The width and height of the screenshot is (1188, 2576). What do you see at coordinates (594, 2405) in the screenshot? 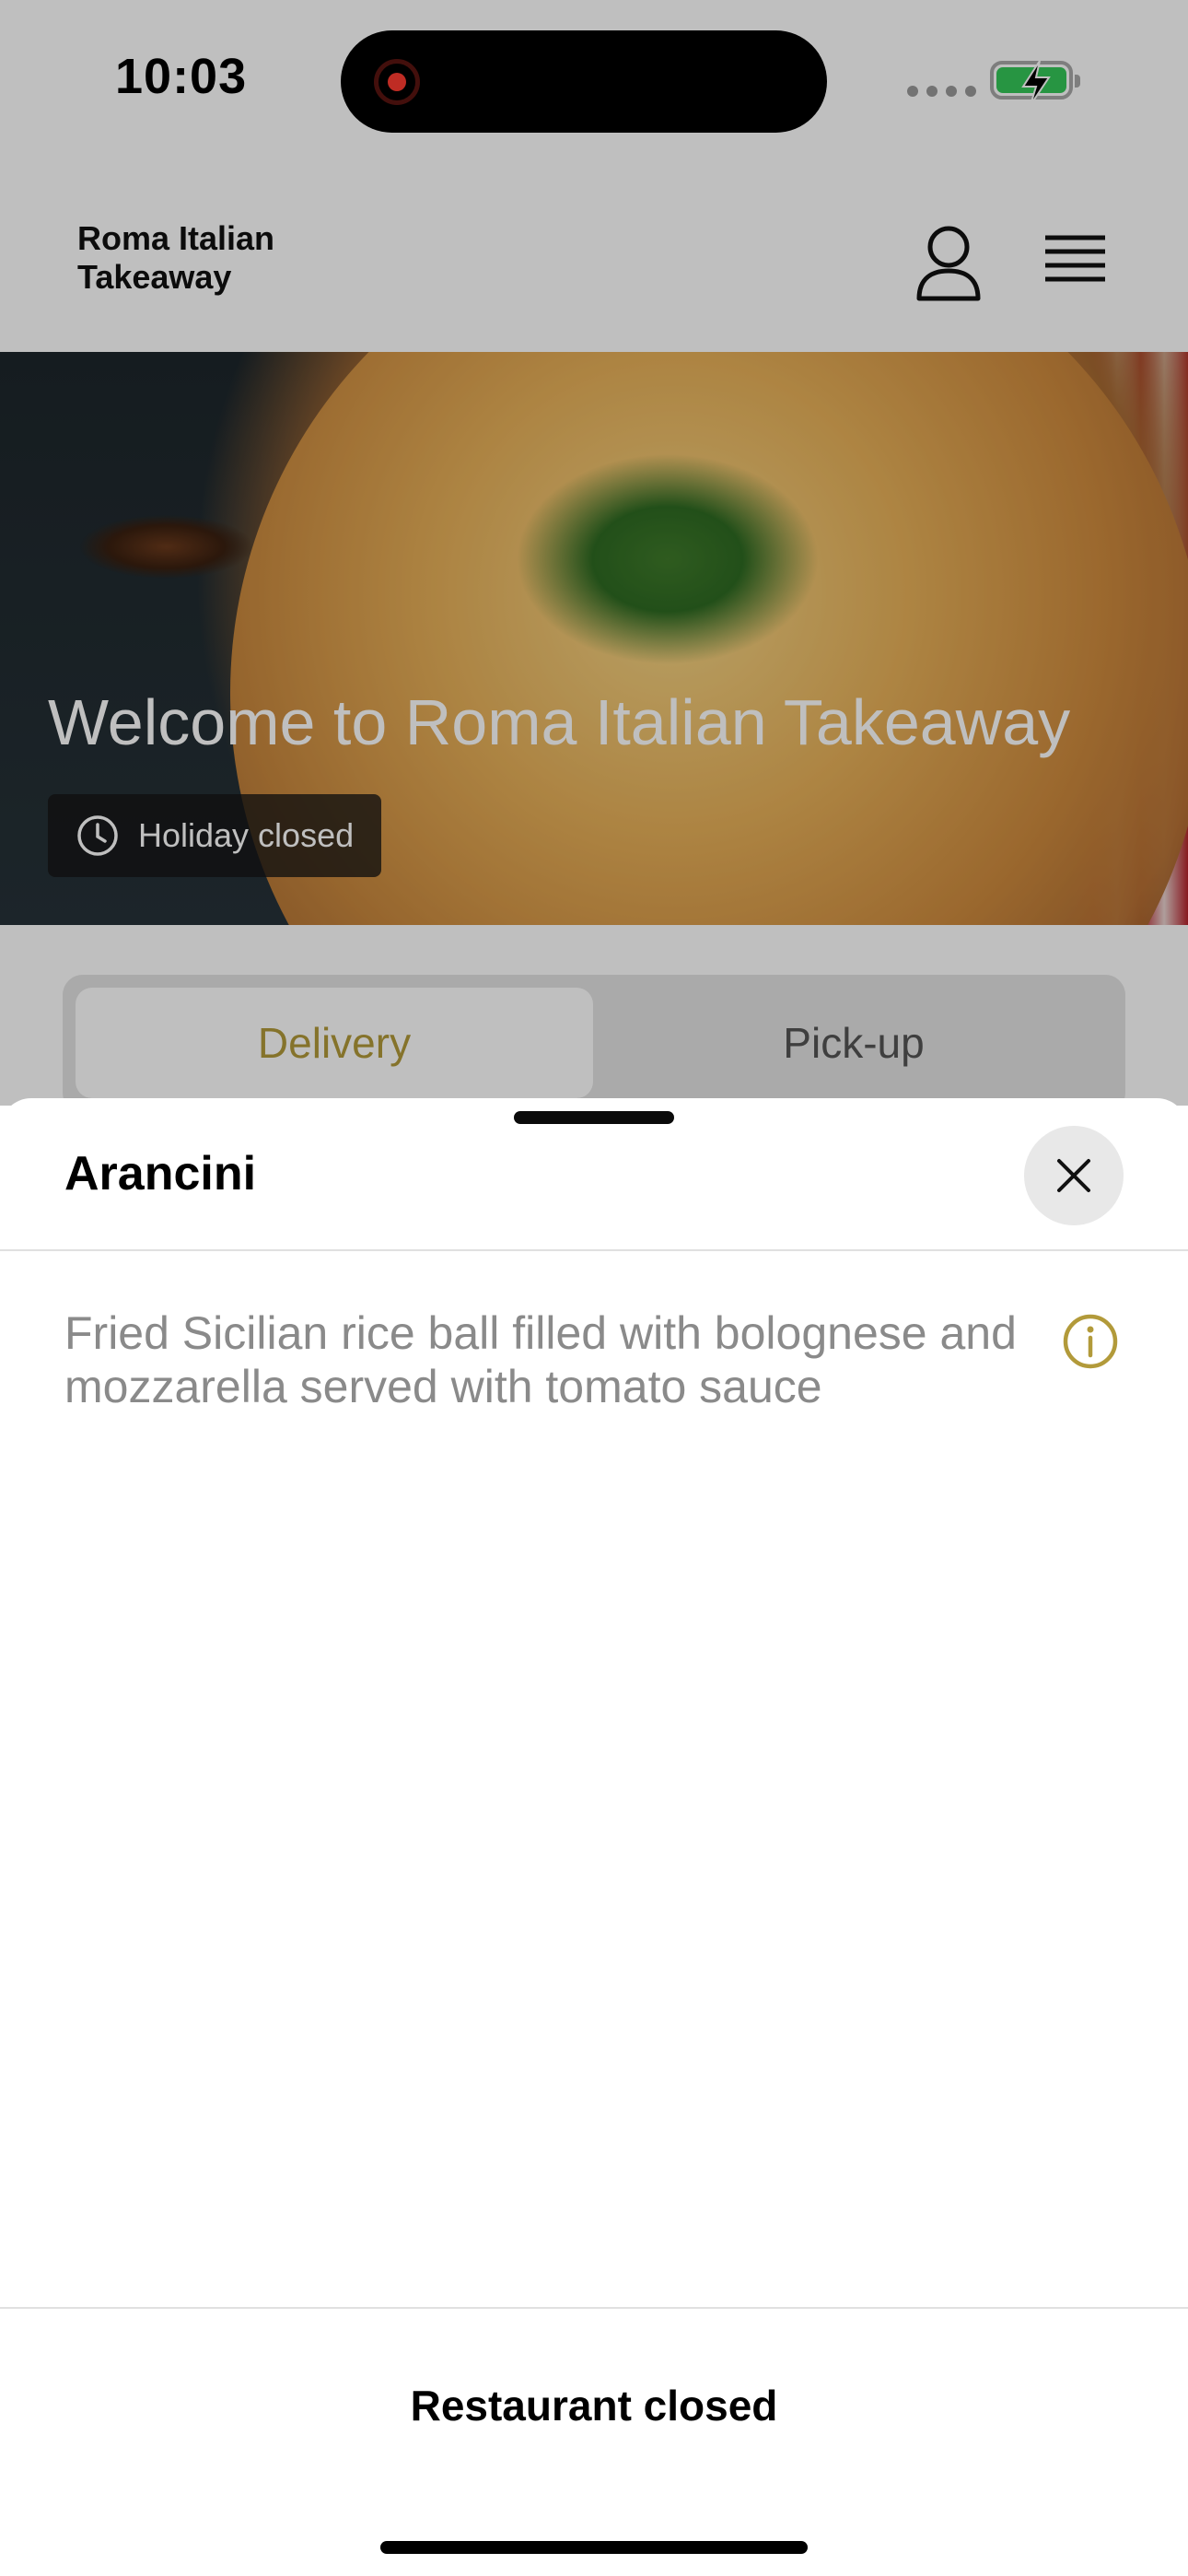
I see `restaurant-closed-button: Restaurant closed` at bounding box center [594, 2405].